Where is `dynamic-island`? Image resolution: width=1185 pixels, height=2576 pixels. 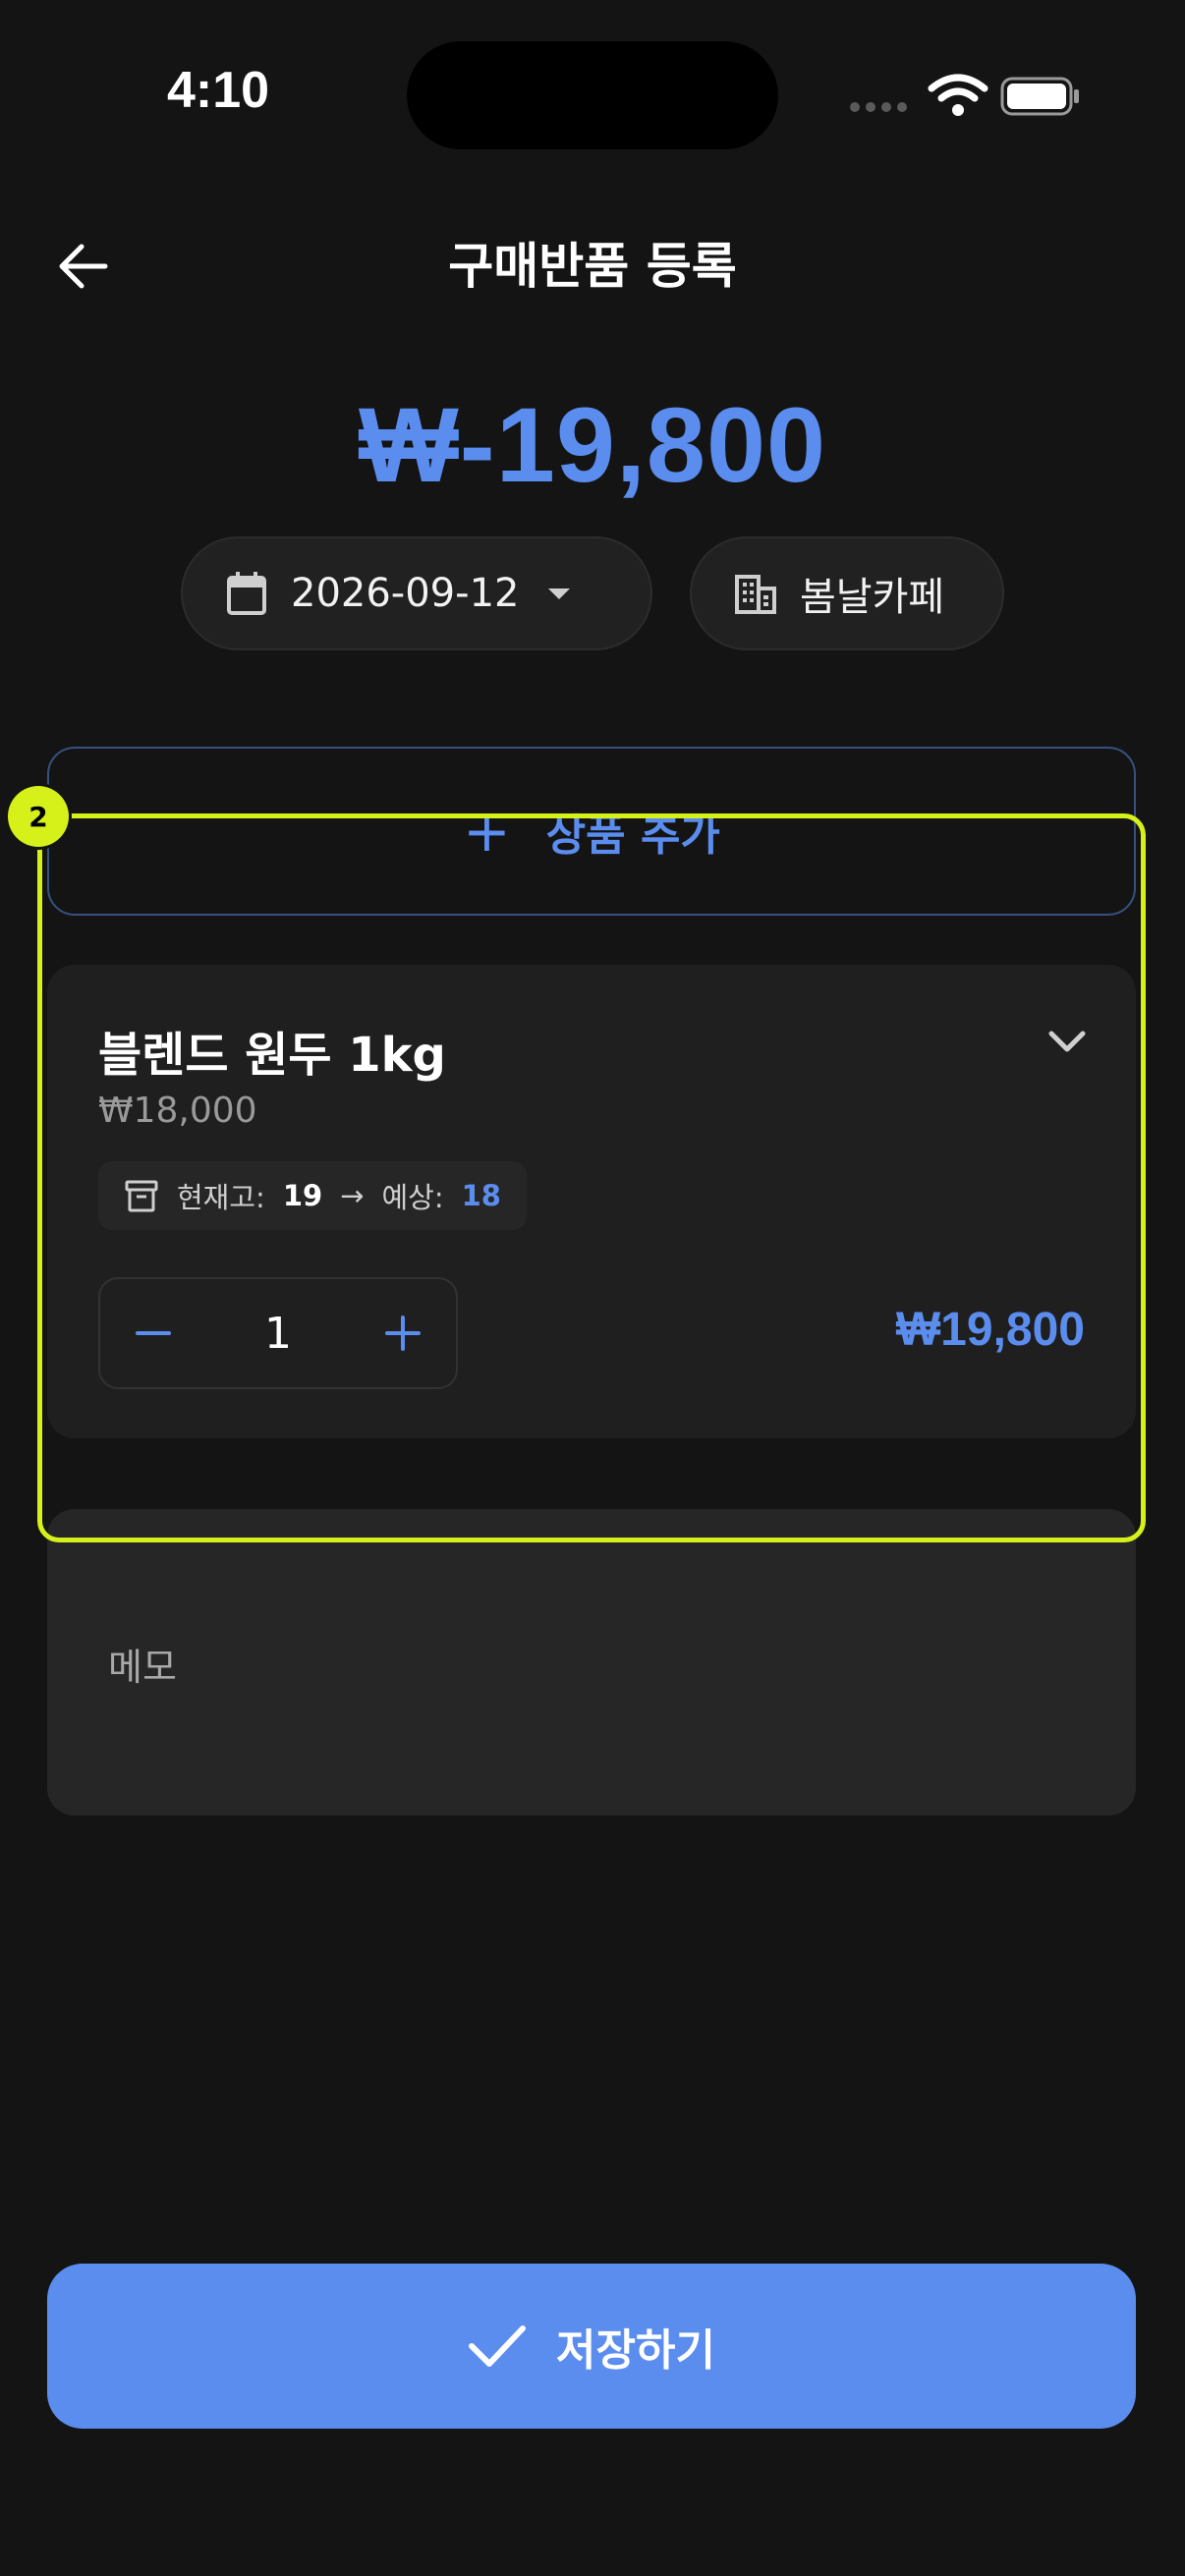 dynamic-island is located at coordinates (592, 95).